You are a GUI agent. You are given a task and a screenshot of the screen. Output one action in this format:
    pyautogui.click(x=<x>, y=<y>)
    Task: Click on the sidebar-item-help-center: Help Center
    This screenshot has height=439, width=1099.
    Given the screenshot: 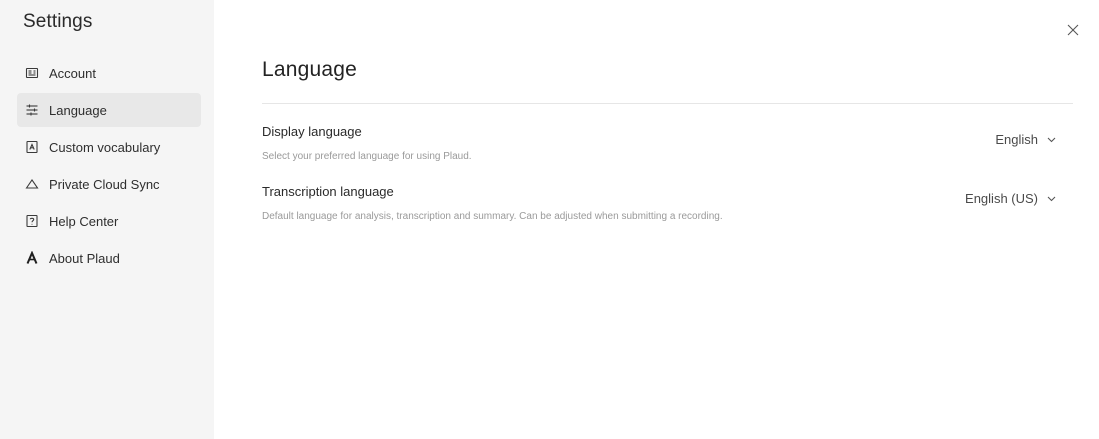 What is the action you would take?
    pyautogui.click(x=109, y=221)
    